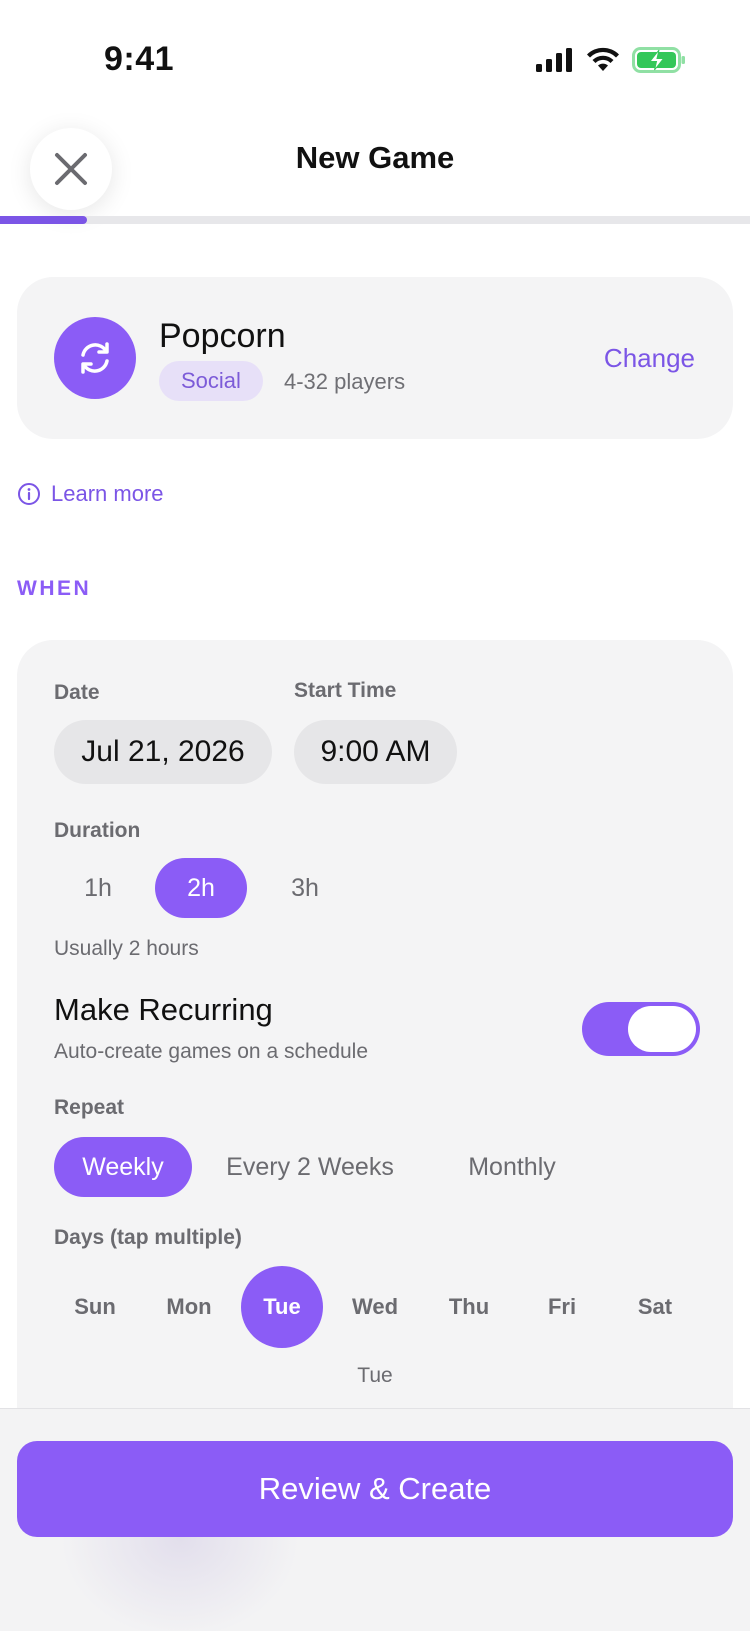 Image resolution: width=750 pixels, height=1631 pixels. I want to click on battery-charging-icon, so click(658, 60).